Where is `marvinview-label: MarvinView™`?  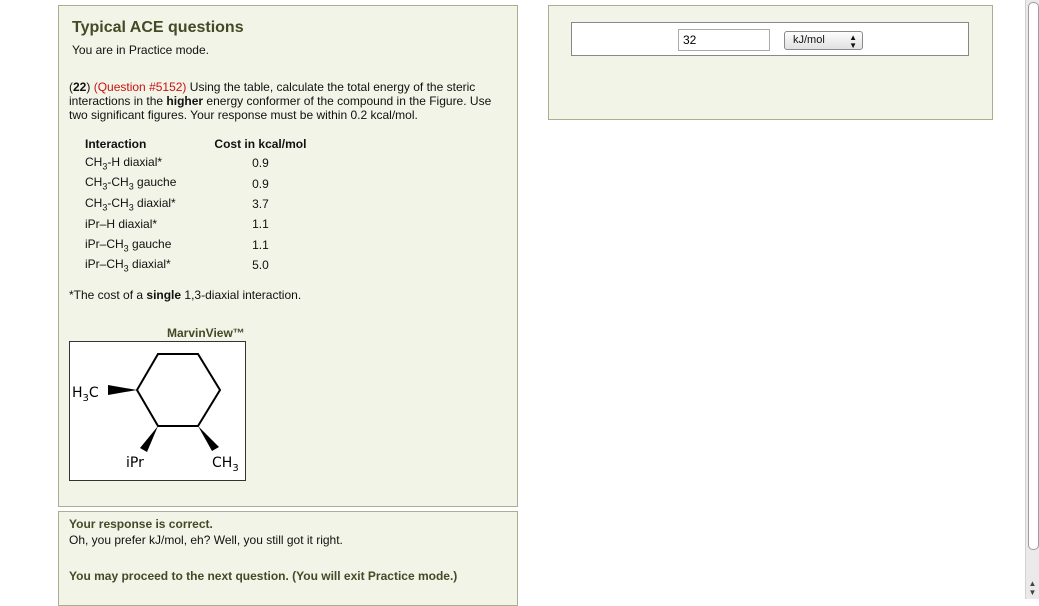
marvinview-label: MarvinView™ is located at coordinates (206, 333).